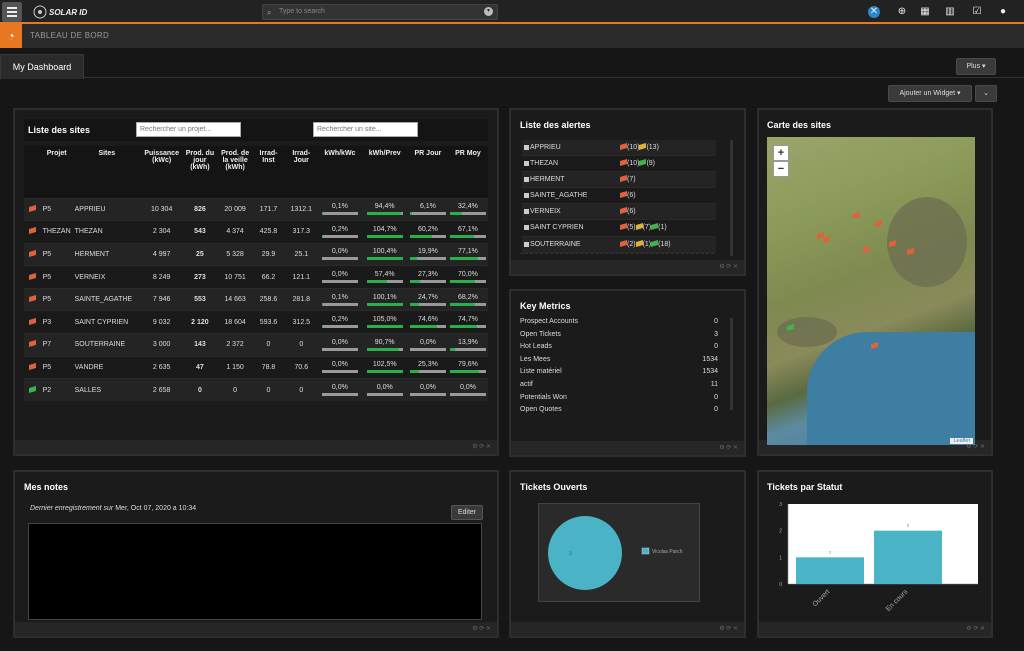  I want to click on table-column-header, so click(32, 172).